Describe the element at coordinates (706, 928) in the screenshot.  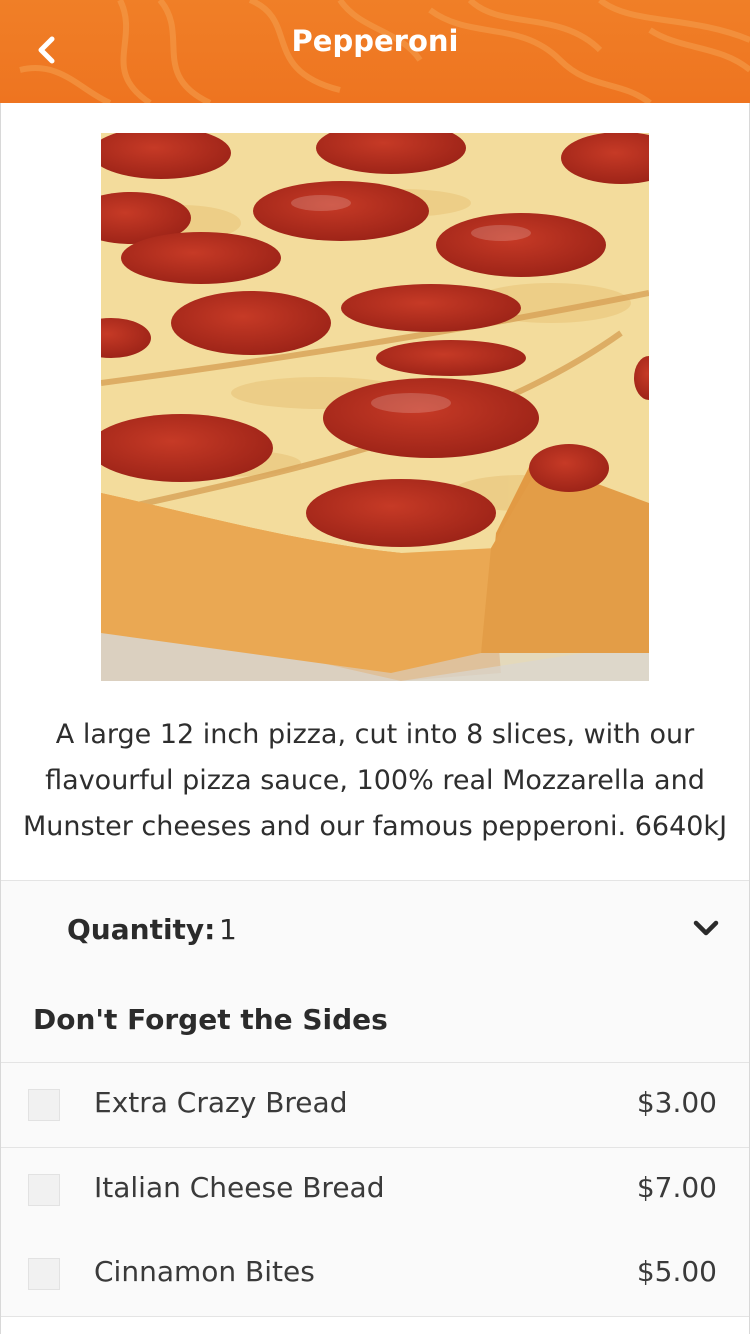
I see `chevron-down-icon` at that location.